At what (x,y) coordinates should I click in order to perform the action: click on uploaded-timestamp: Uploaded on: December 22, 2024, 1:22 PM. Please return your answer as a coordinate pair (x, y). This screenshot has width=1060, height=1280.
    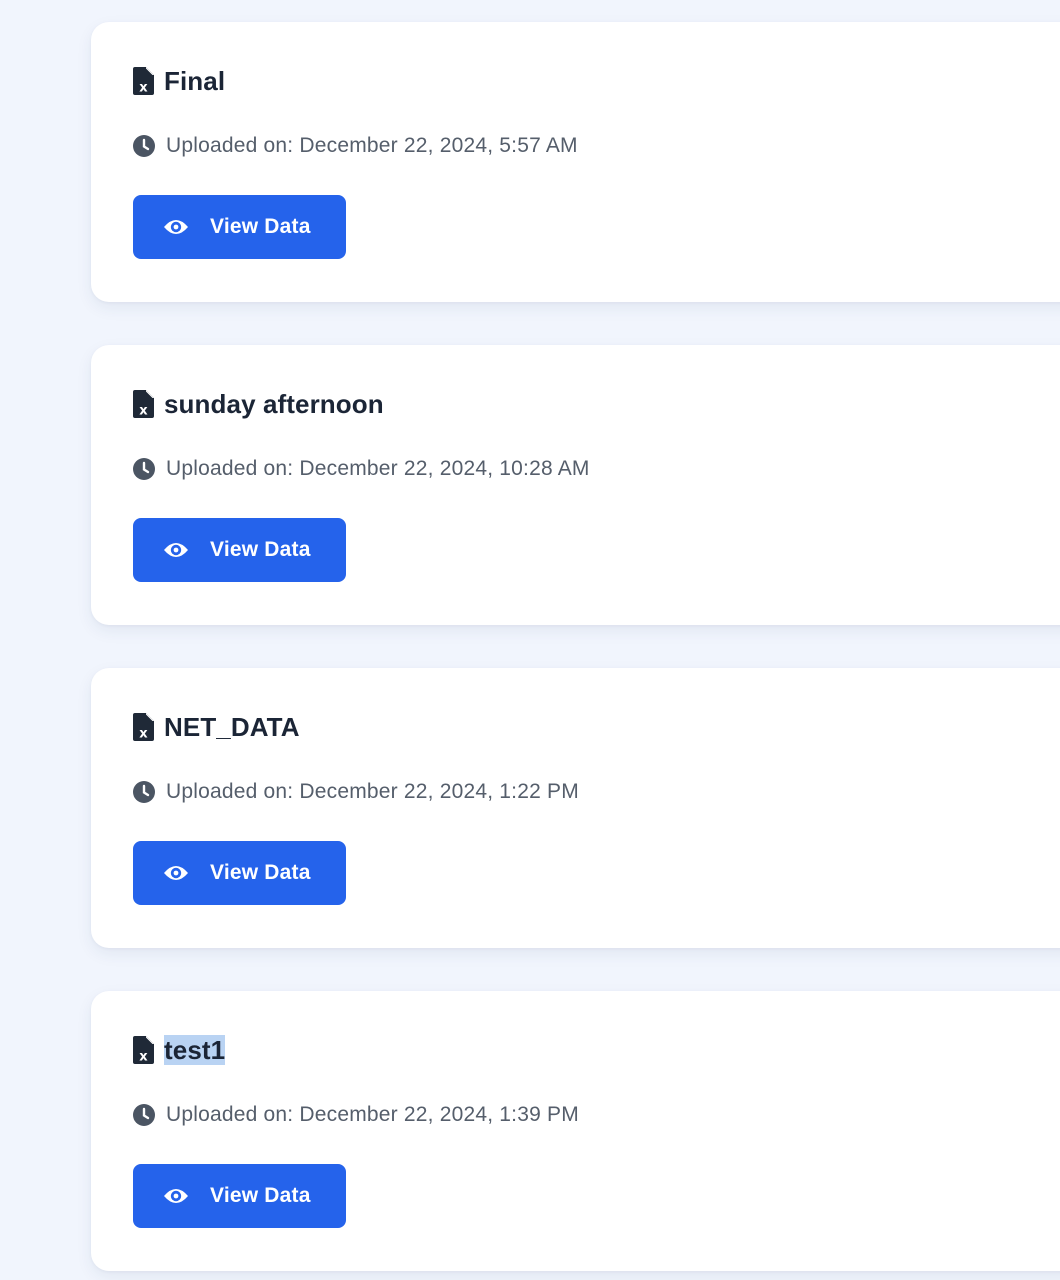
    Looking at the image, I should click on (372, 791).